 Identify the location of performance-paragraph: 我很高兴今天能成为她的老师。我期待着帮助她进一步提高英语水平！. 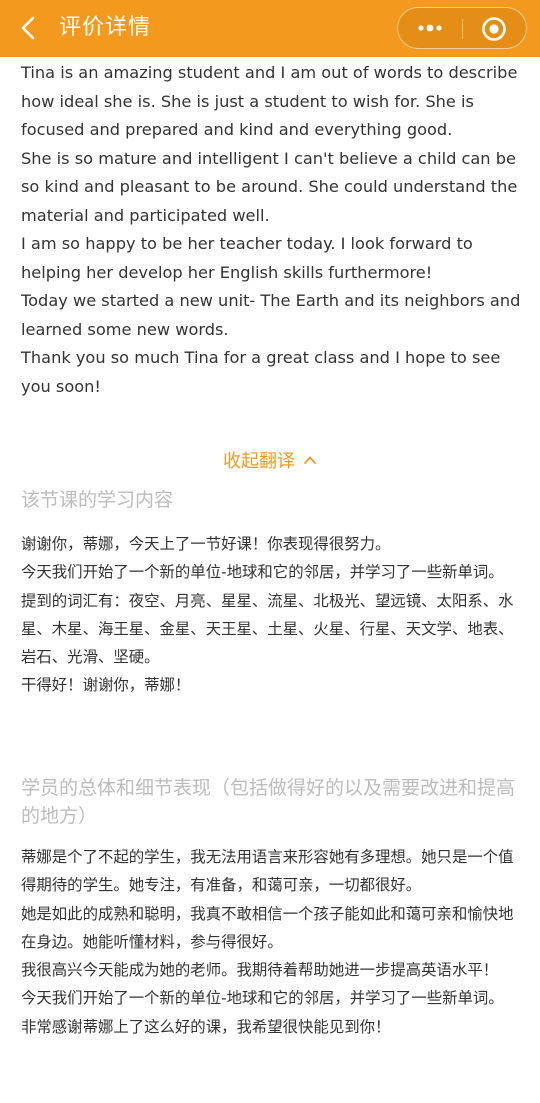
(260, 970).